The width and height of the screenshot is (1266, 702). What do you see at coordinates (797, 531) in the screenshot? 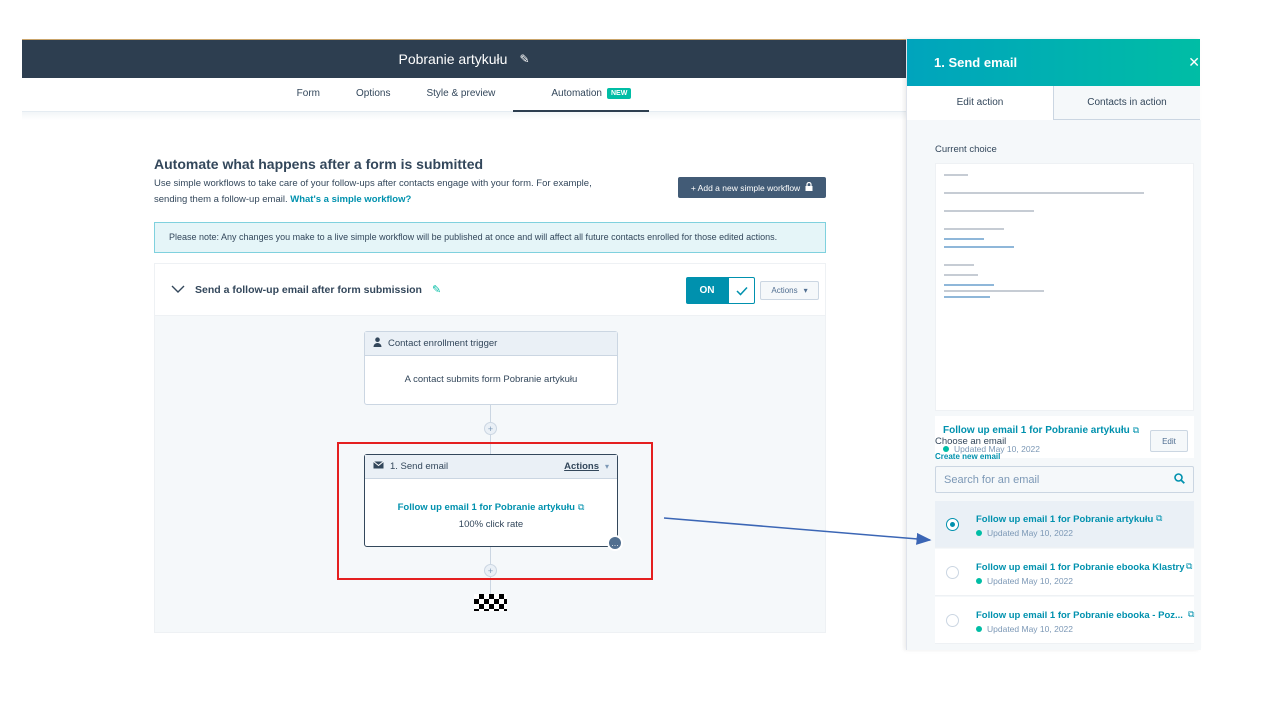
I see `annotation-arrow` at bounding box center [797, 531].